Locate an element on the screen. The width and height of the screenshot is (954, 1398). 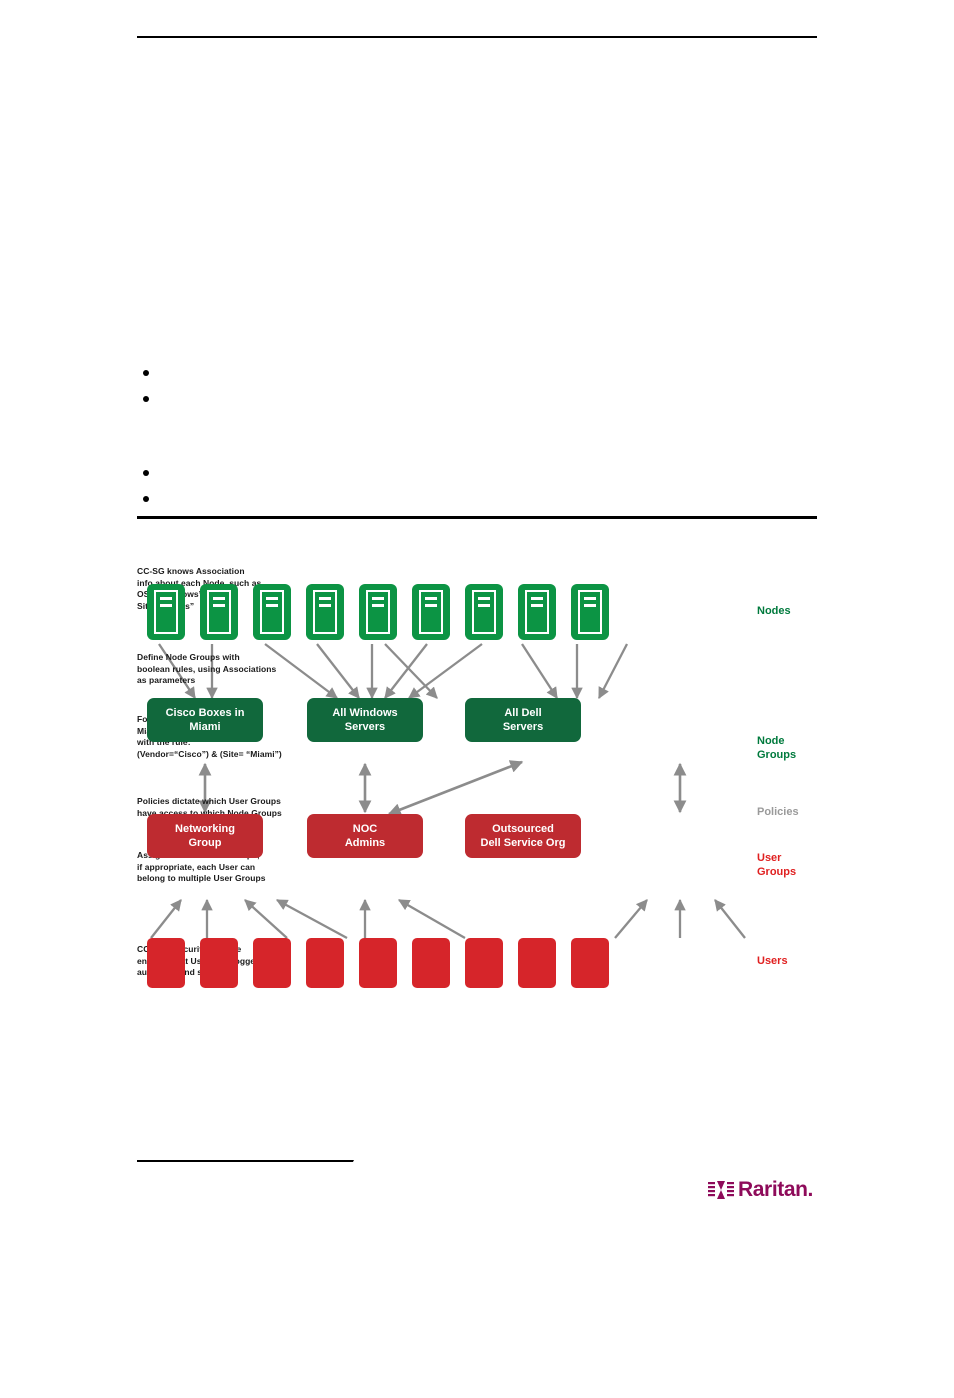
stick-figure-icon is located at coordinates (860, 1162).